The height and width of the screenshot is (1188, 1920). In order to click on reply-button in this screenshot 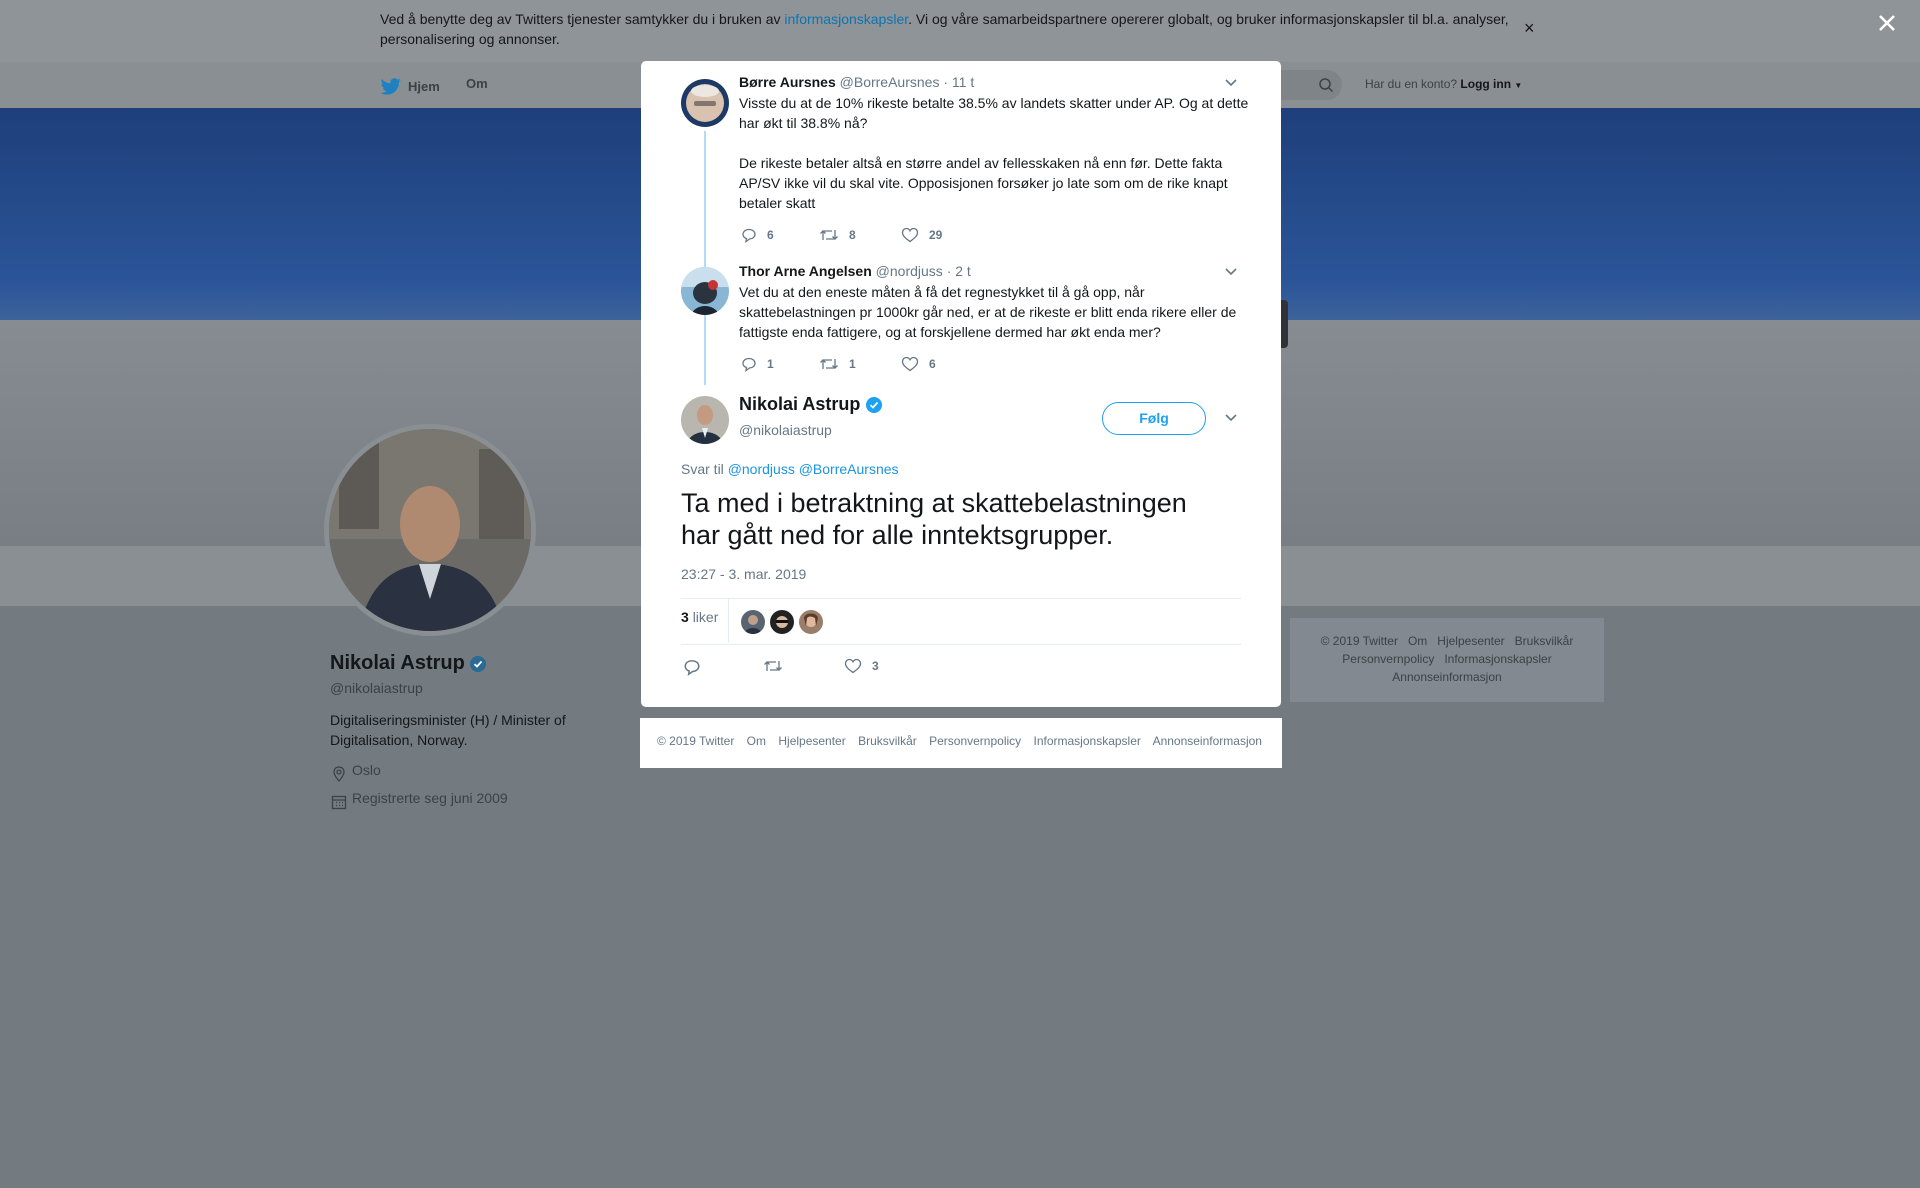, I will do `click(697, 667)`.